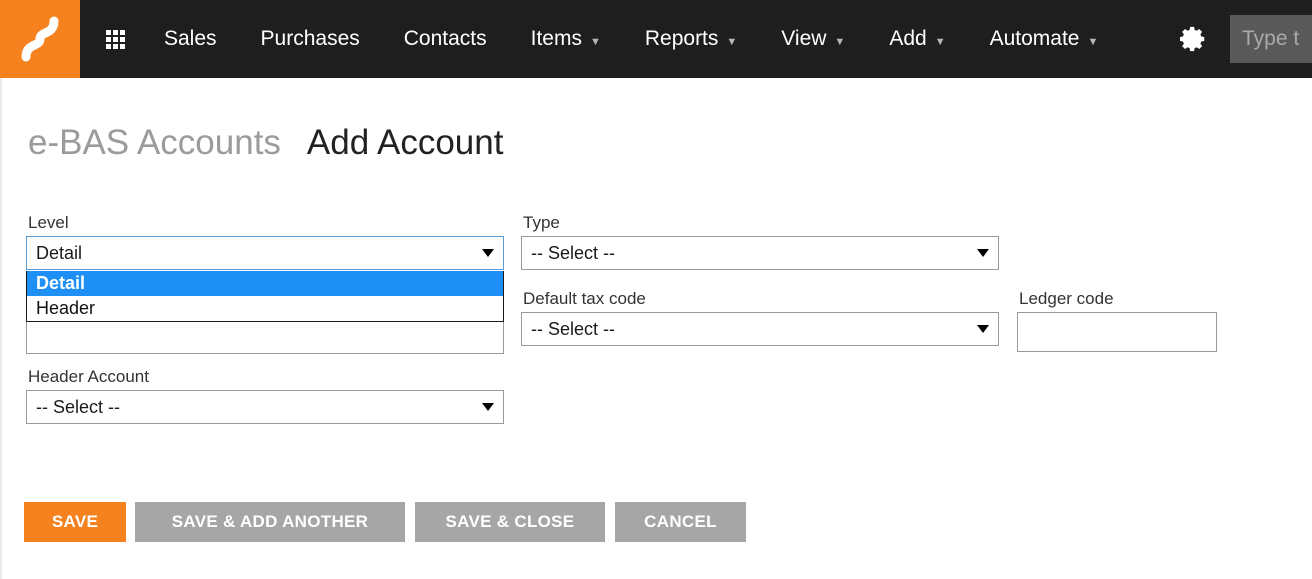 The height and width of the screenshot is (579, 1312). I want to click on grid-apps-icon, so click(115, 39).